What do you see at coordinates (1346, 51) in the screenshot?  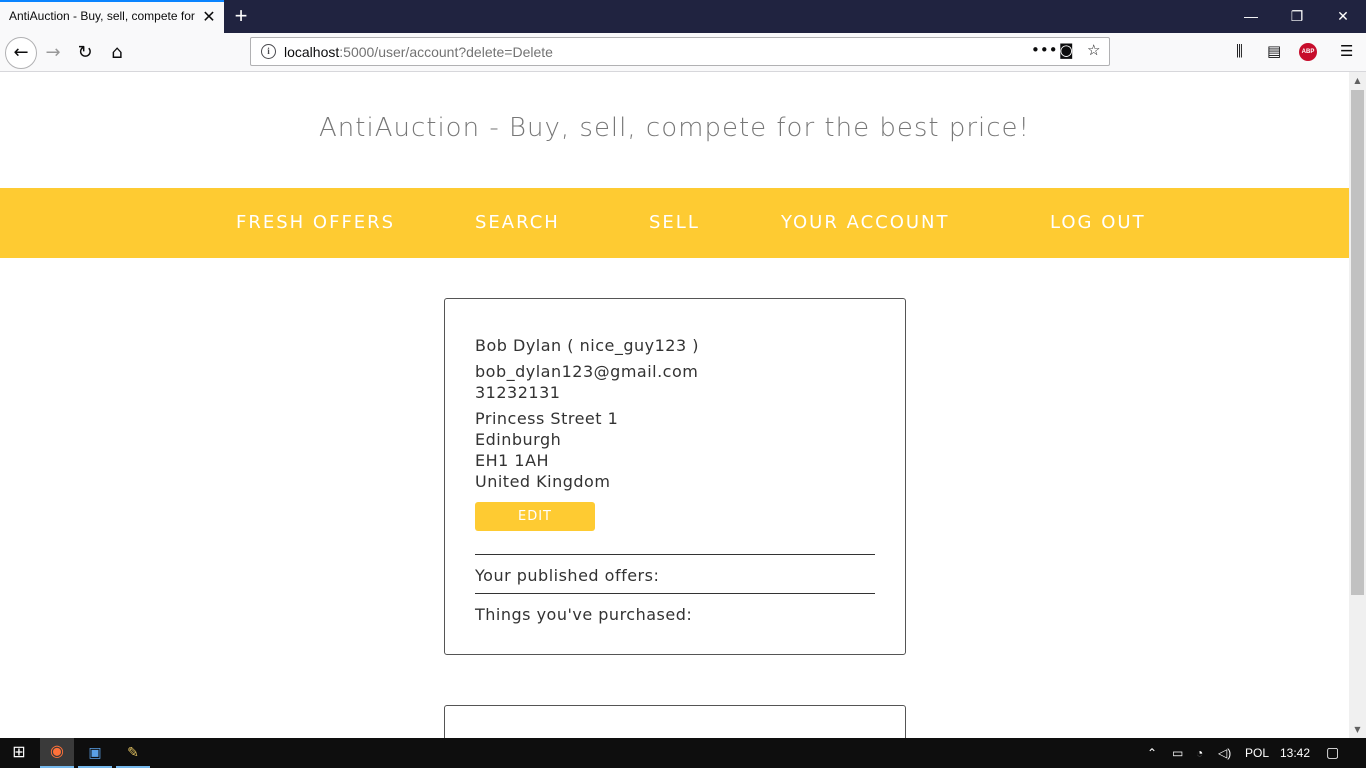 I see `menu-icon: ☰` at bounding box center [1346, 51].